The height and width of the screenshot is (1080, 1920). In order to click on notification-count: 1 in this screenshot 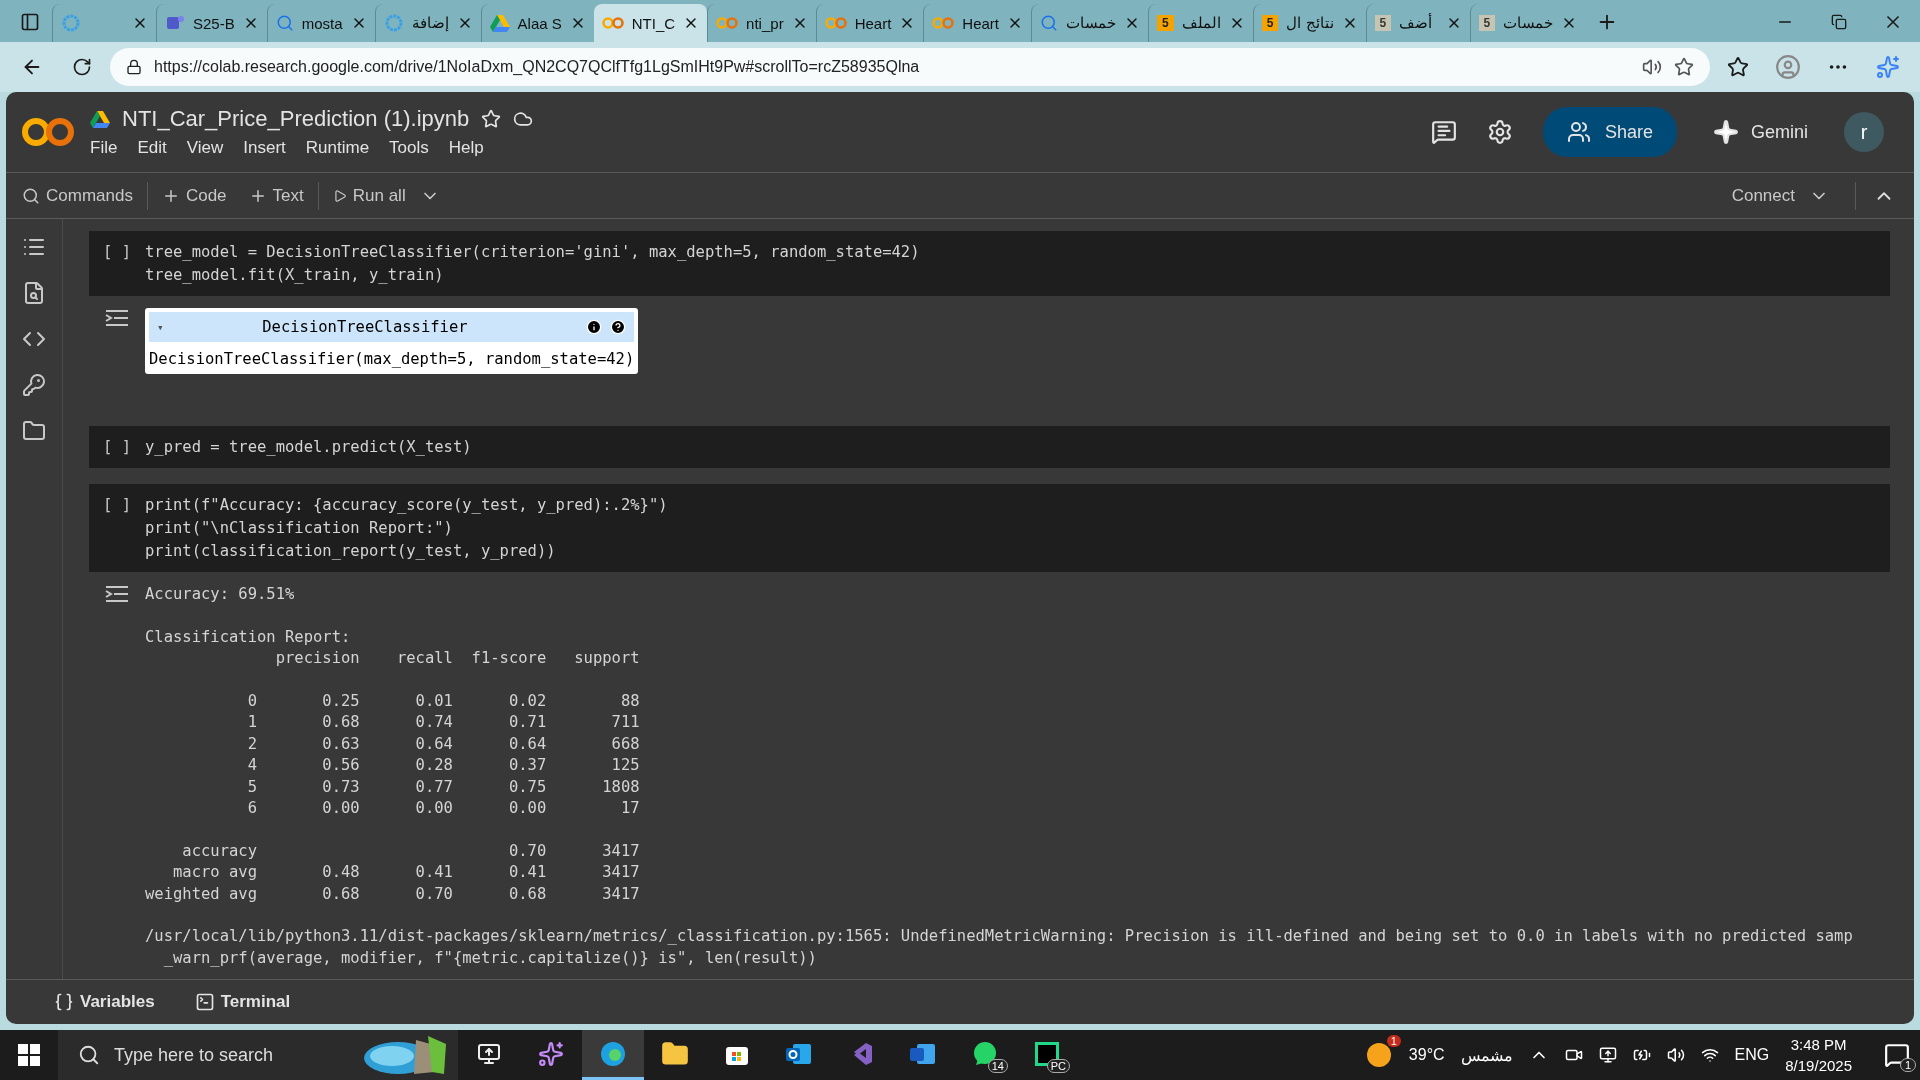, I will do `click(1907, 1065)`.